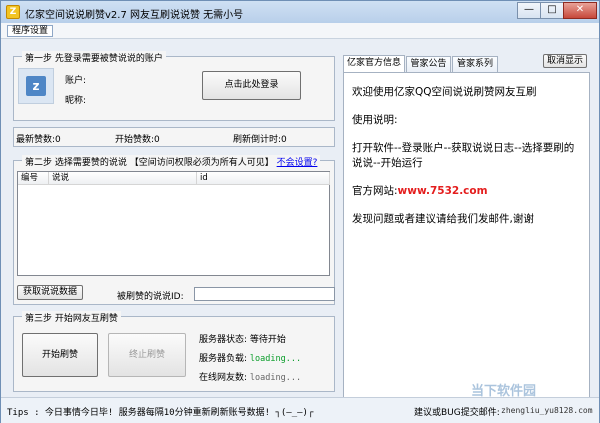  I want to click on website-line: 官方网站:www.7532.com, so click(466, 191).